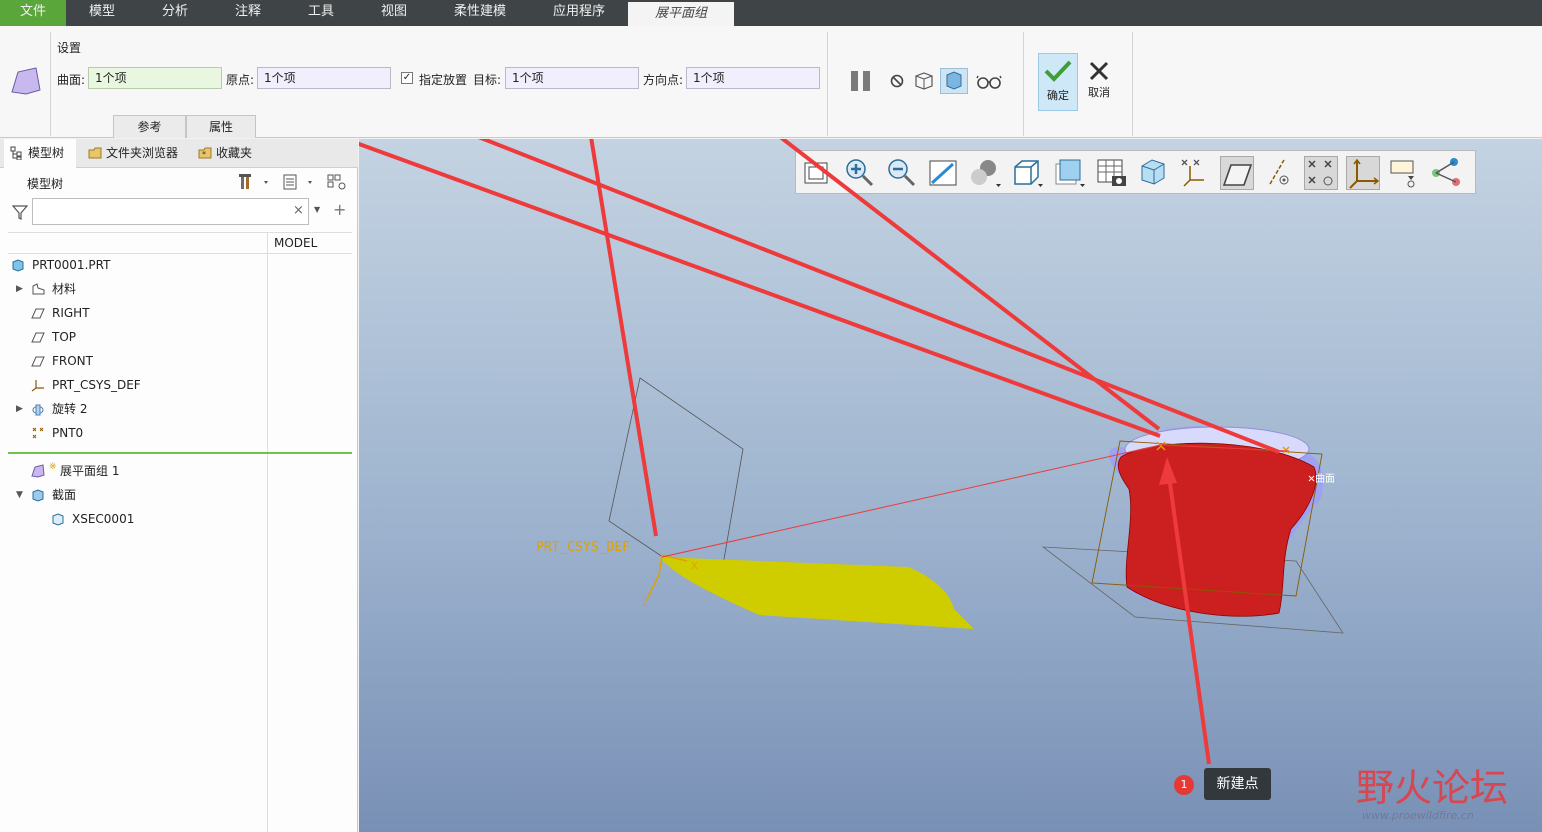 Image resolution: width=1542 pixels, height=832 pixels. I want to click on tab-references: 参考, so click(149, 126).